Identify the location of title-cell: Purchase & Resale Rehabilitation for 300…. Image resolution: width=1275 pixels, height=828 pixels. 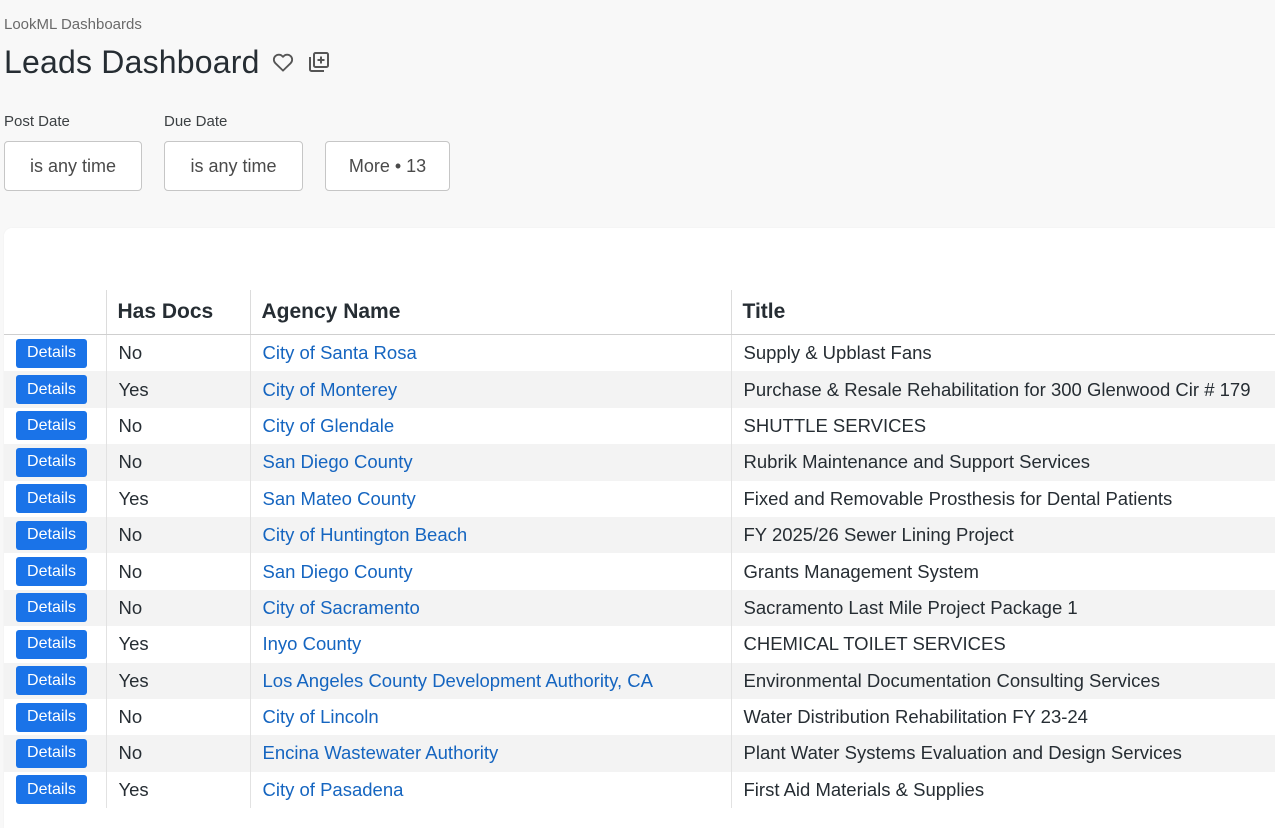
(1002, 389).